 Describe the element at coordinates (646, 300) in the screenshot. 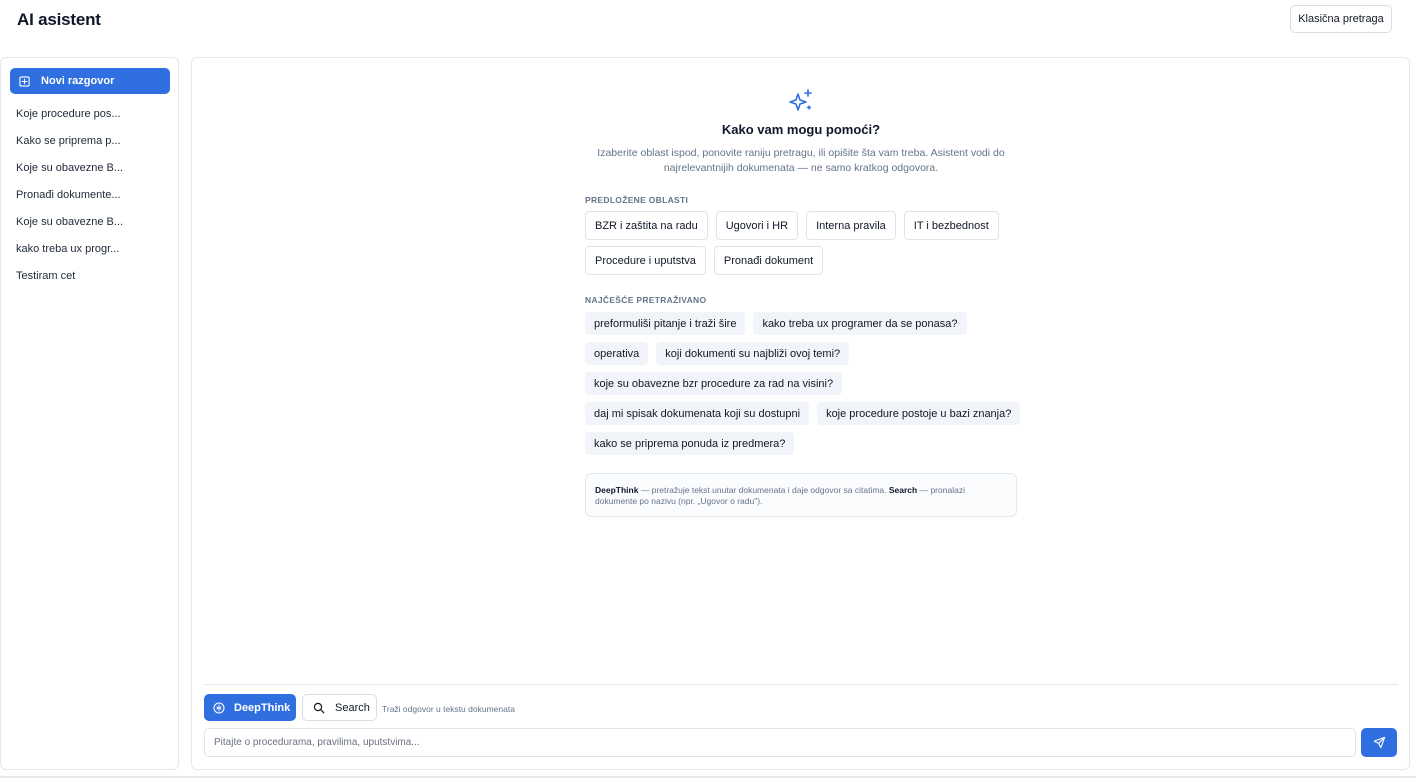

I see `popular-searches-label: NAJČEŠĆE PRETRAŽIVANO` at that location.